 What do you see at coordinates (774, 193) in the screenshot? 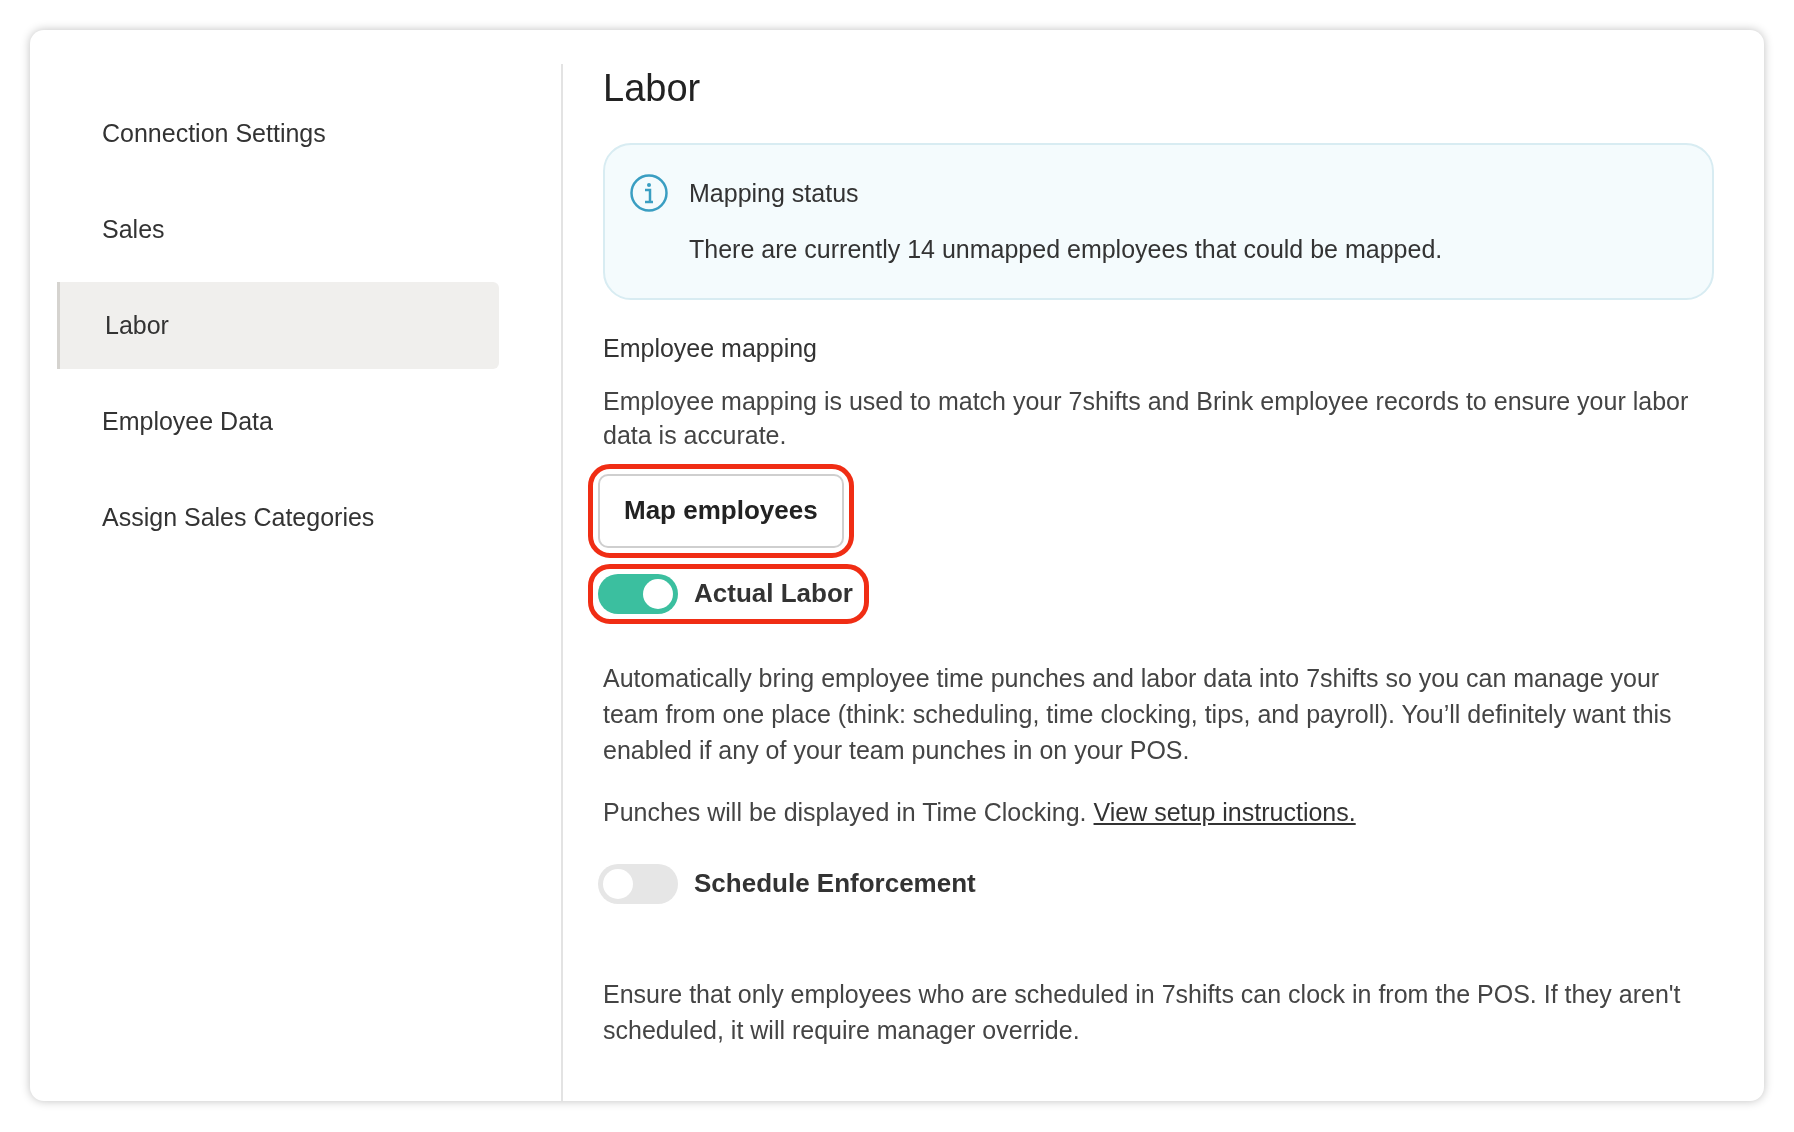
I see `info-title: Mapping status` at bounding box center [774, 193].